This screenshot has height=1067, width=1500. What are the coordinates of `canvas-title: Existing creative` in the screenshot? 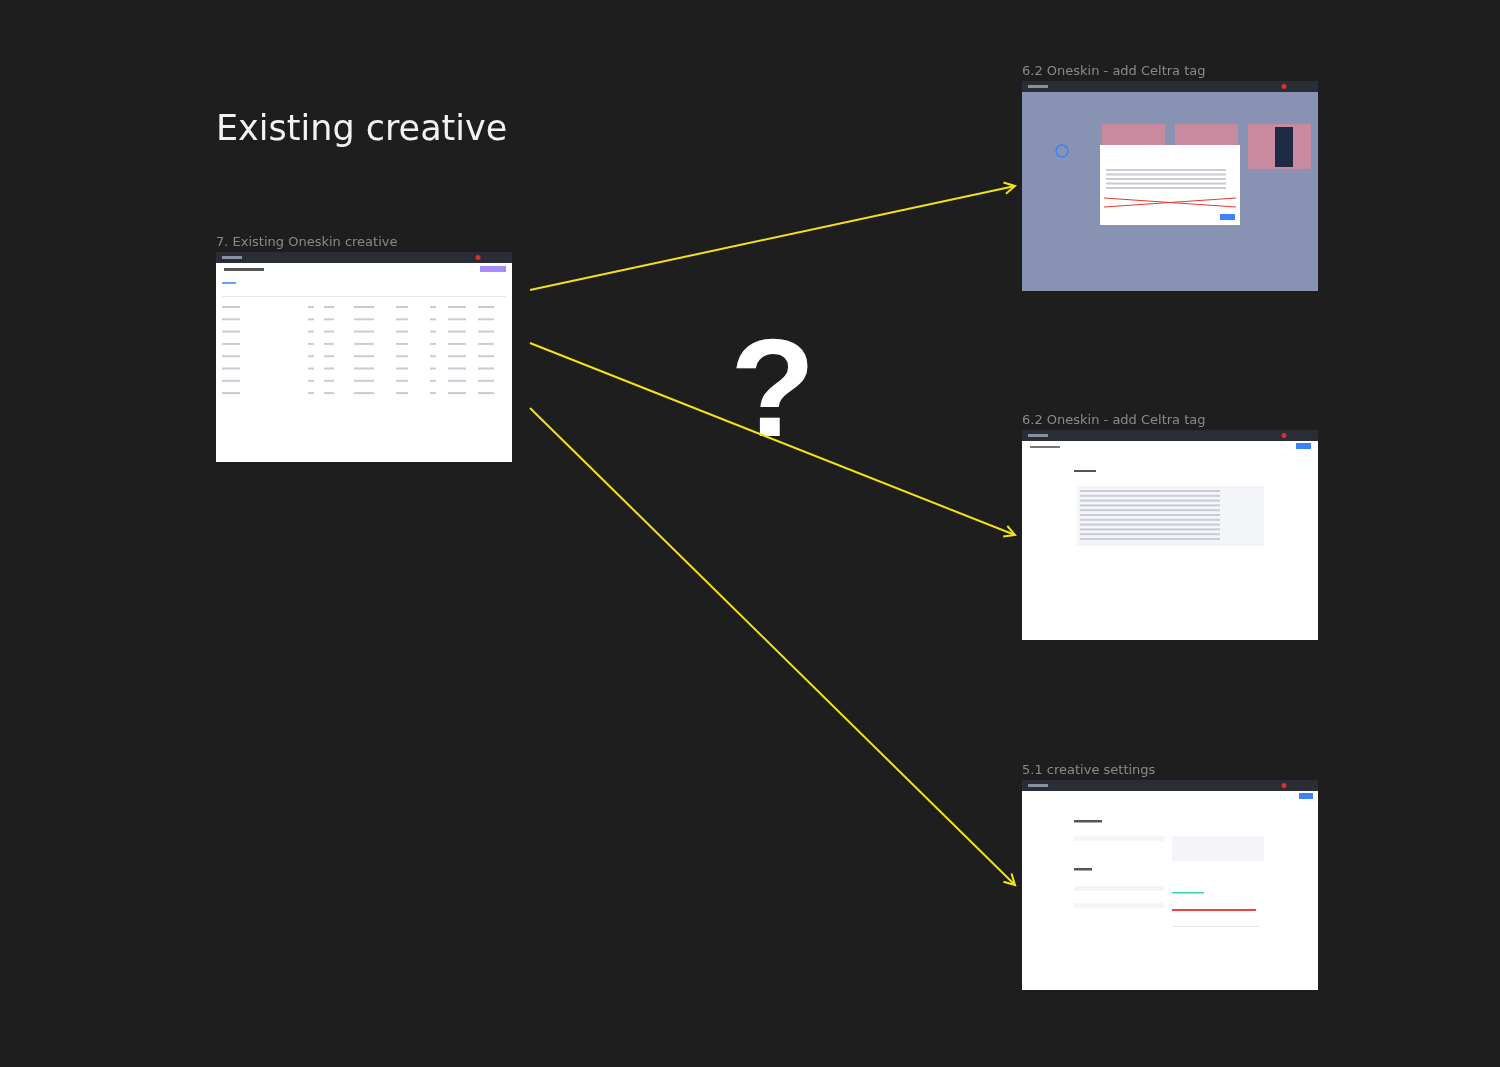 It's located at (362, 128).